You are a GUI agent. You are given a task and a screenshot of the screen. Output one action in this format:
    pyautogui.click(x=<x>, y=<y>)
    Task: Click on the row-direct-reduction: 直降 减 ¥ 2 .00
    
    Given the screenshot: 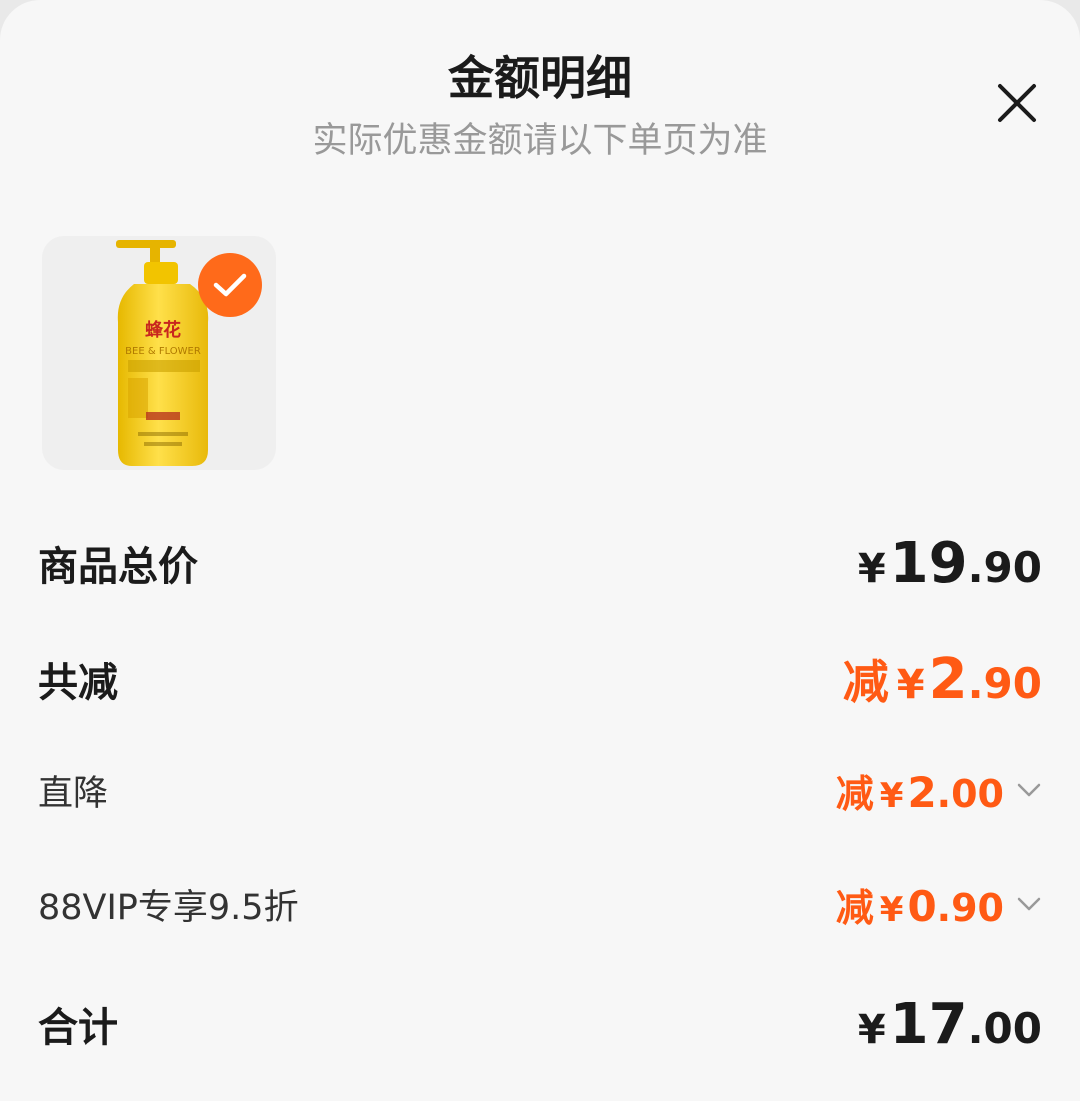 What is the action you would take?
    pyautogui.click(x=540, y=790)
    